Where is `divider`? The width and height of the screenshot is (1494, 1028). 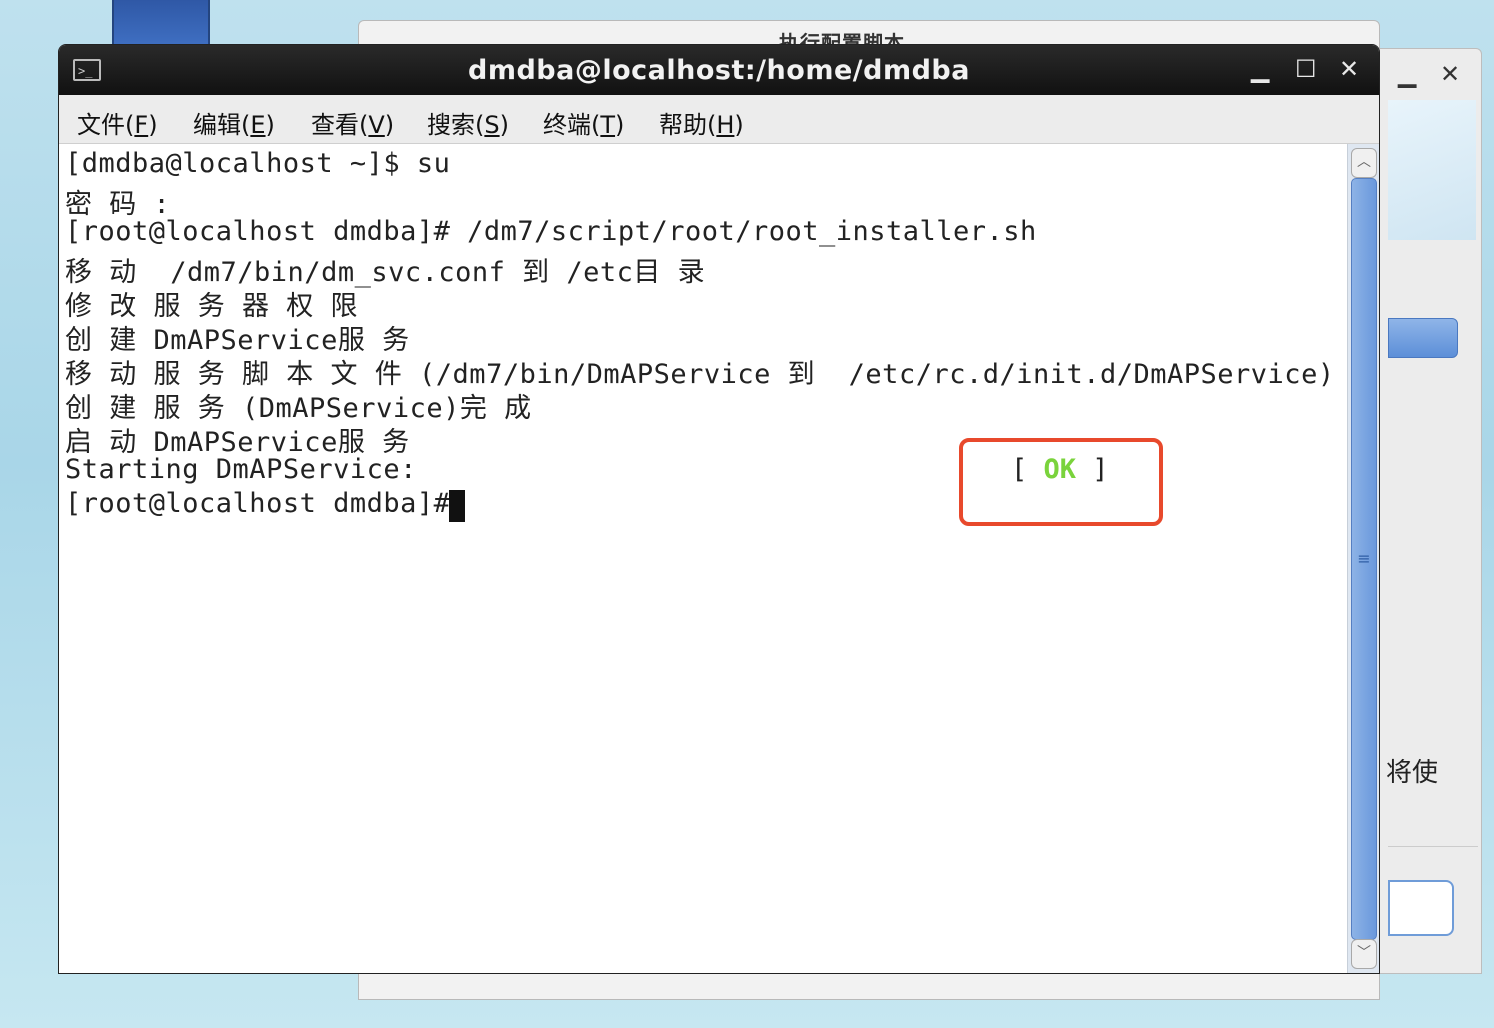 divider is located at coordinates (1433, 846).